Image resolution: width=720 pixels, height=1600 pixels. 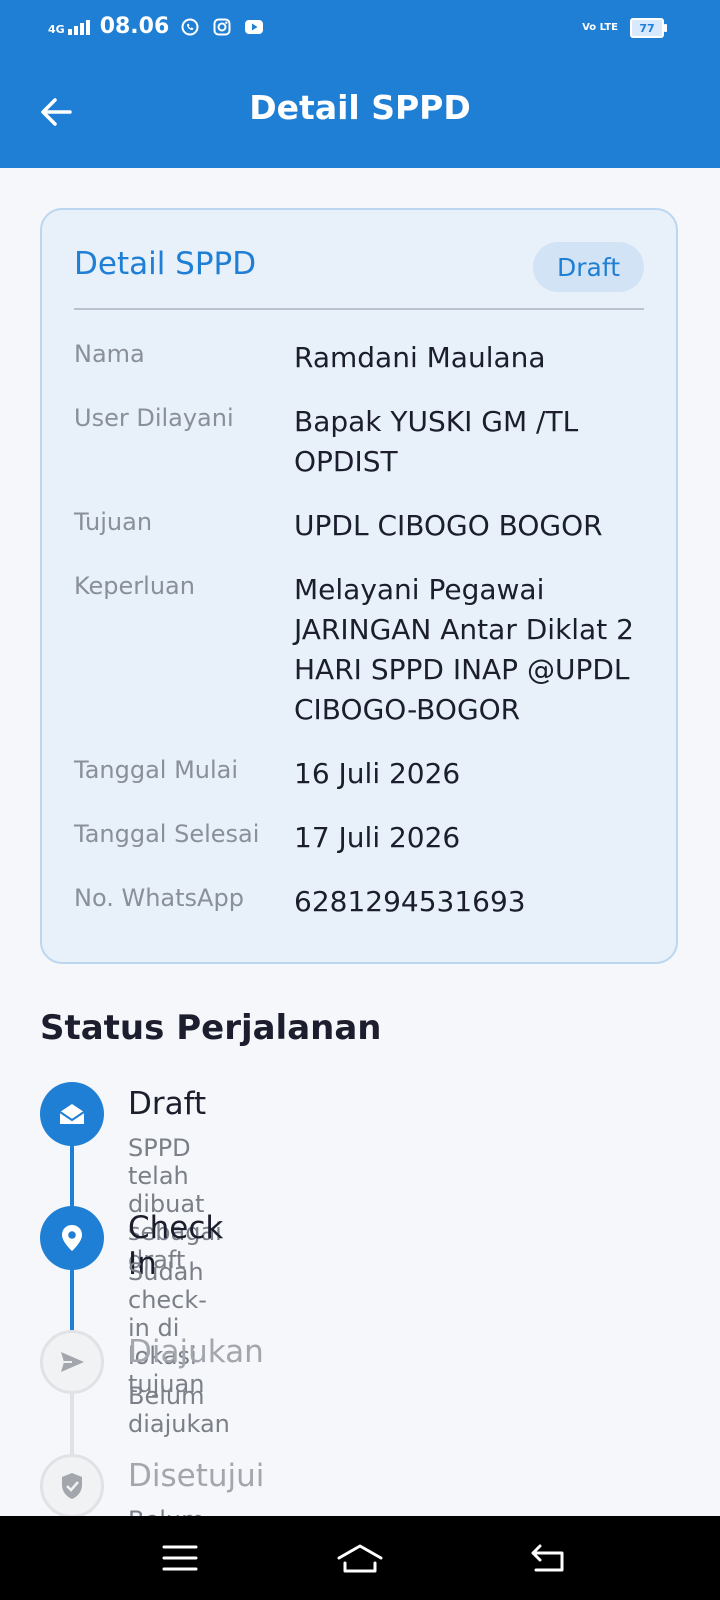 What do you see at coordinates (448, 525) in the screenshot?
I see `field-value: UPDL CIBOGO BOGOR` at bounding box center [448, 525].